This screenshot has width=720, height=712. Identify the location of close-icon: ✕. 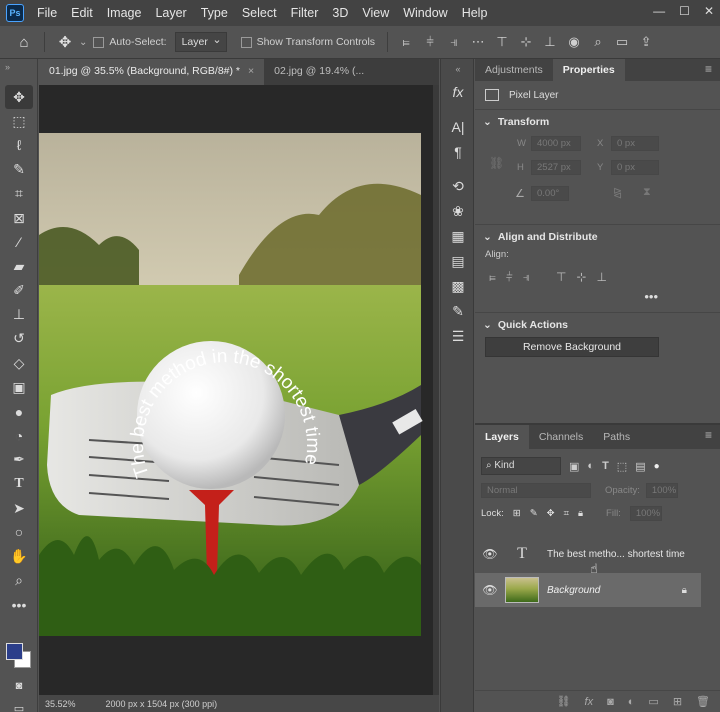
(709, 11).